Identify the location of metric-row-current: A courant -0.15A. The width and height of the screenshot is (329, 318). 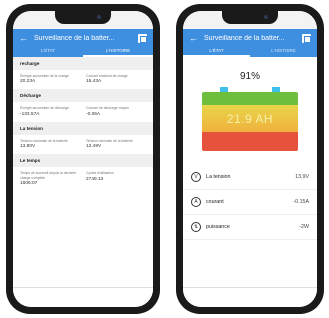
(250, 202).